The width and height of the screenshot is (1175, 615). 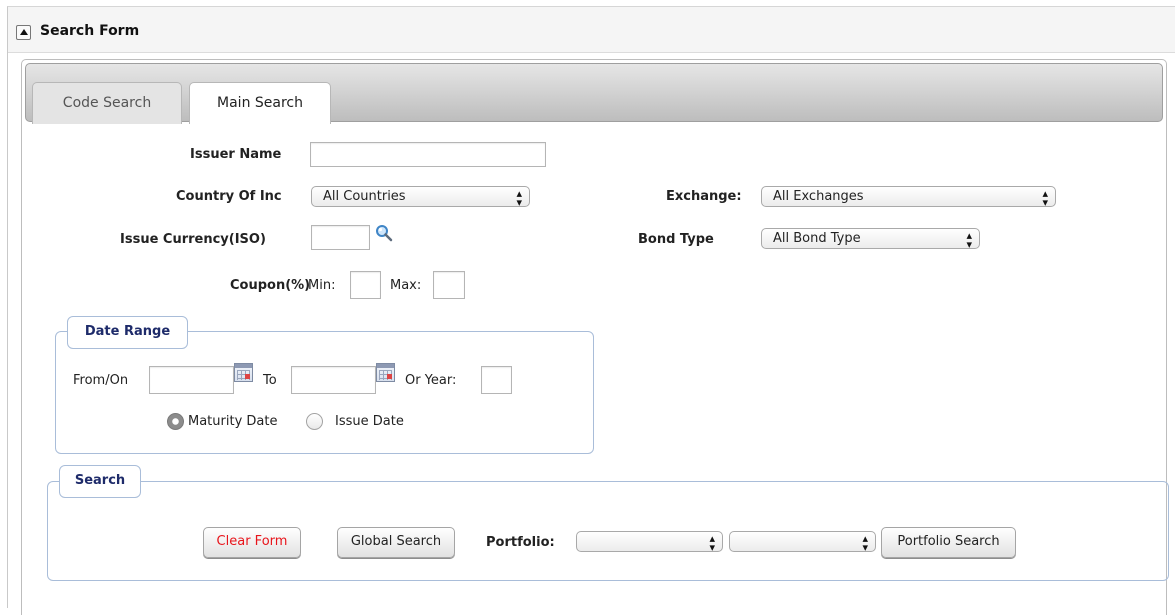 I want to click on to-date-input, so click(x=333, y=380).